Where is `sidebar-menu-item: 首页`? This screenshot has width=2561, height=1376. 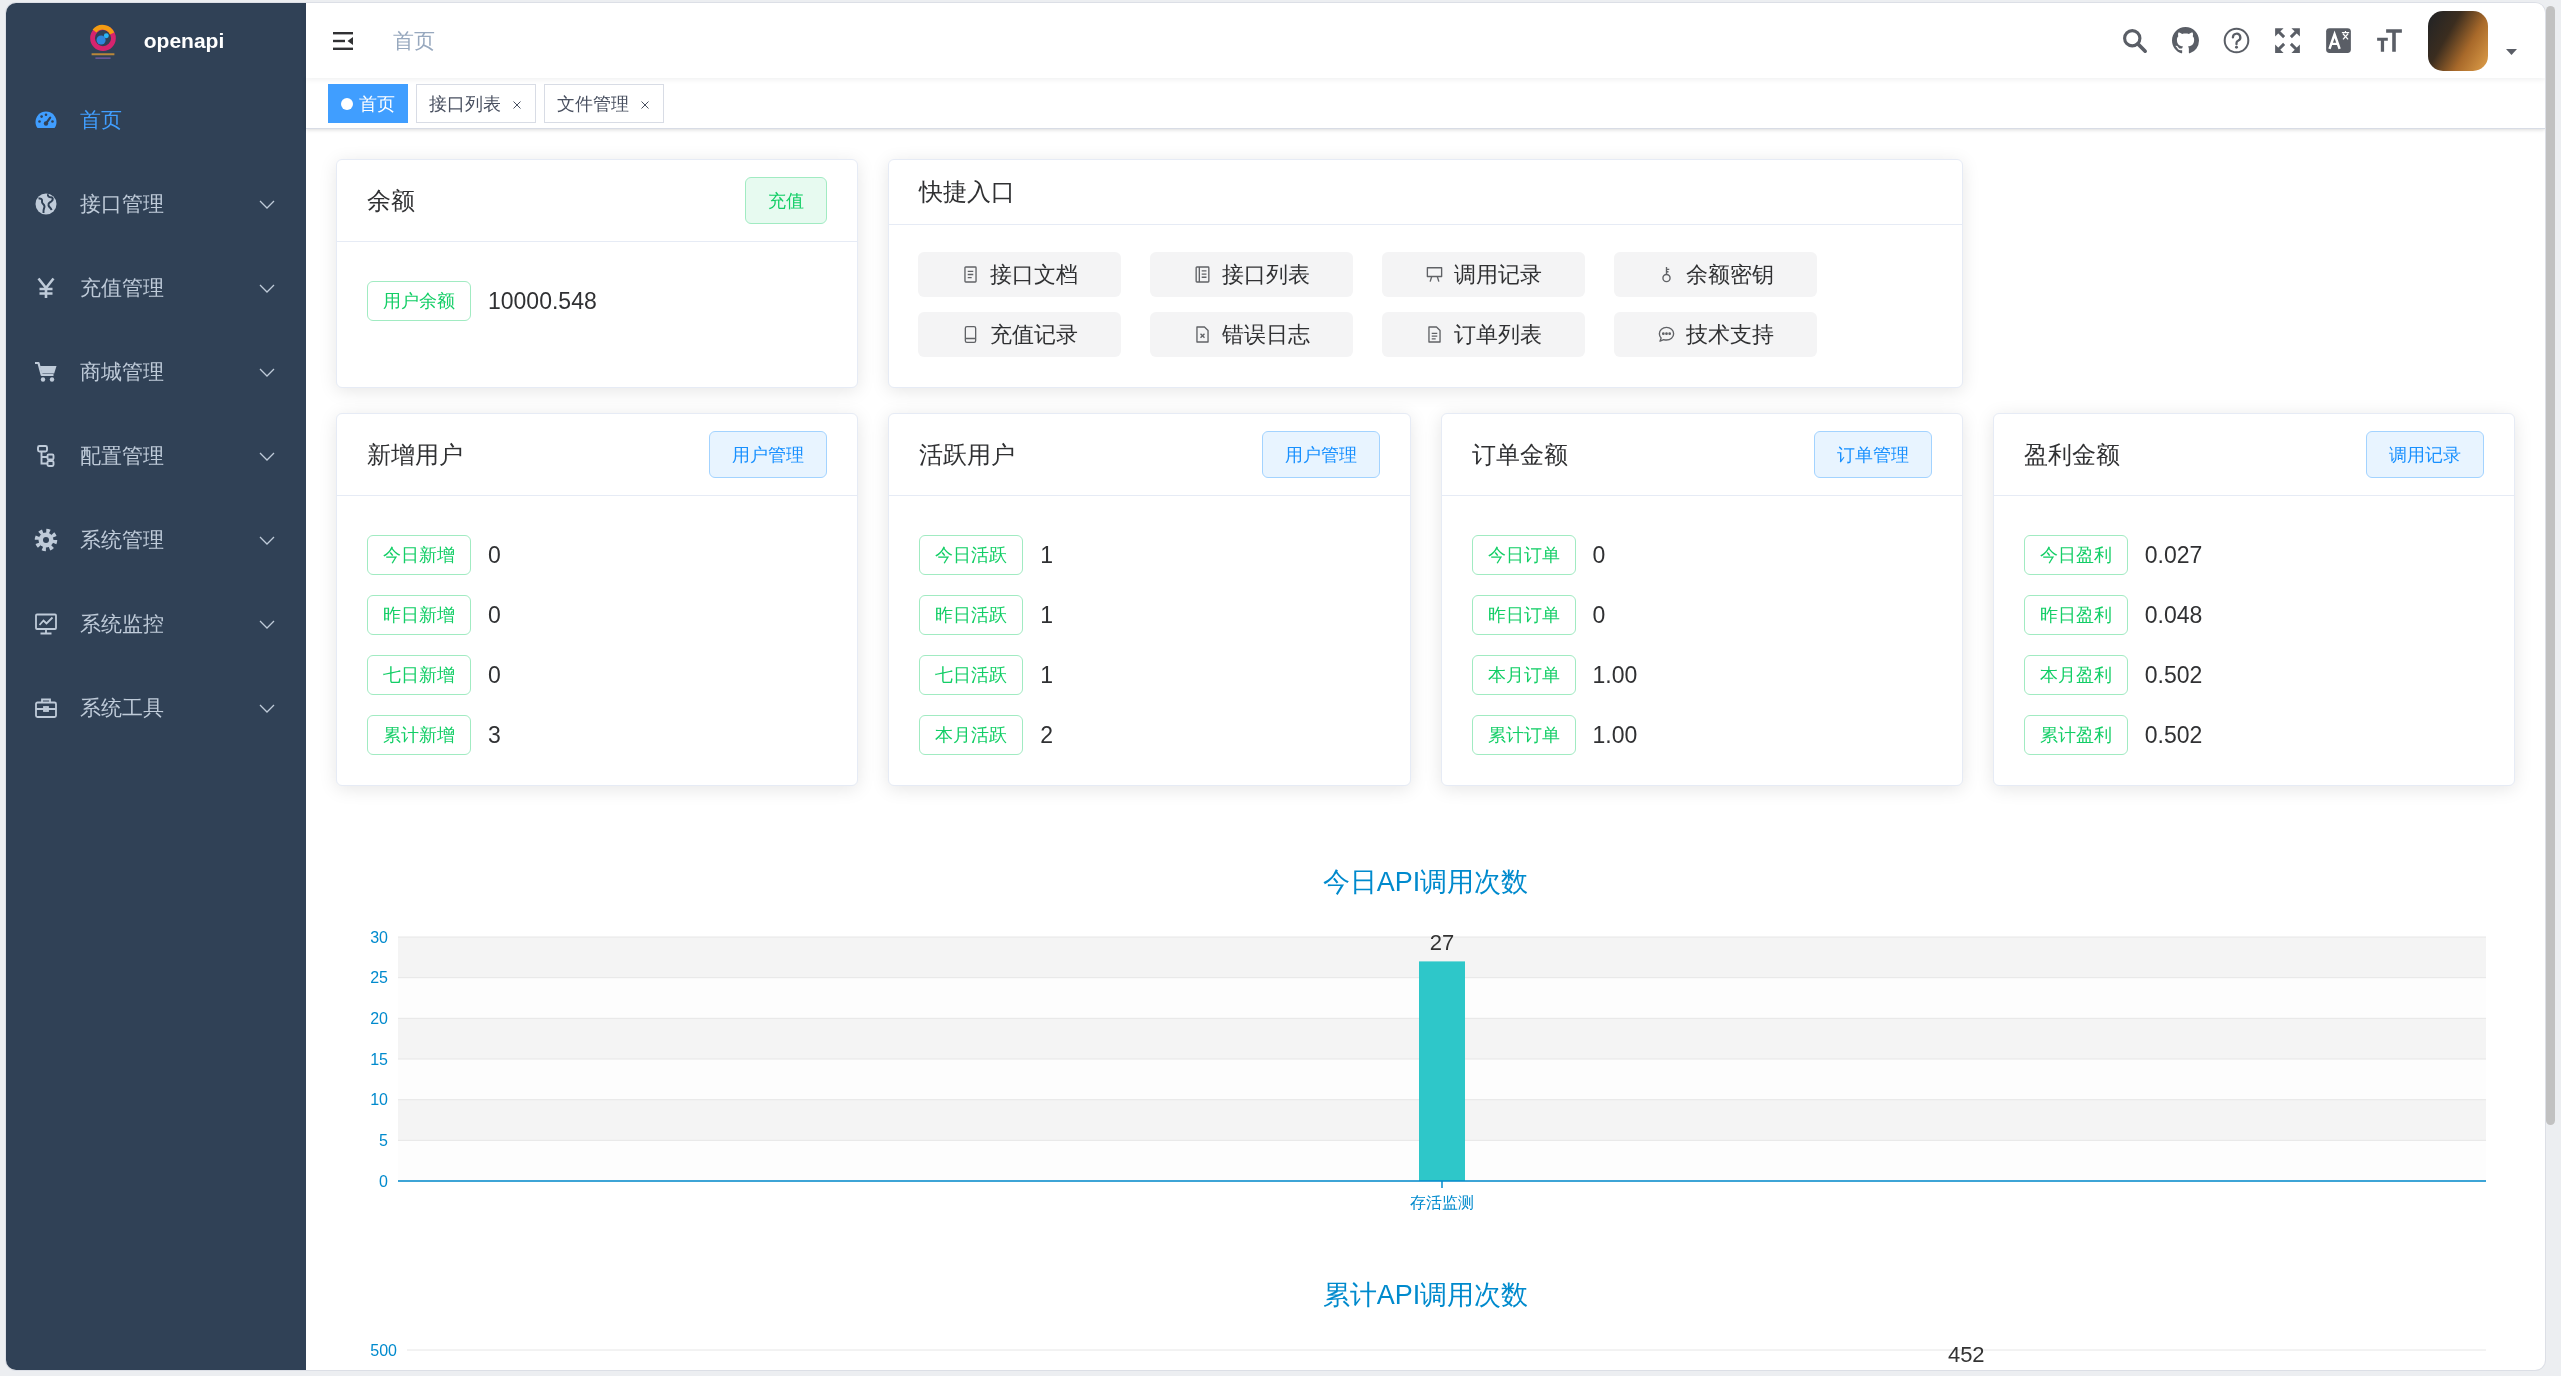
sidebar-menu-item: 首页 is located at coordinates (156, 120).